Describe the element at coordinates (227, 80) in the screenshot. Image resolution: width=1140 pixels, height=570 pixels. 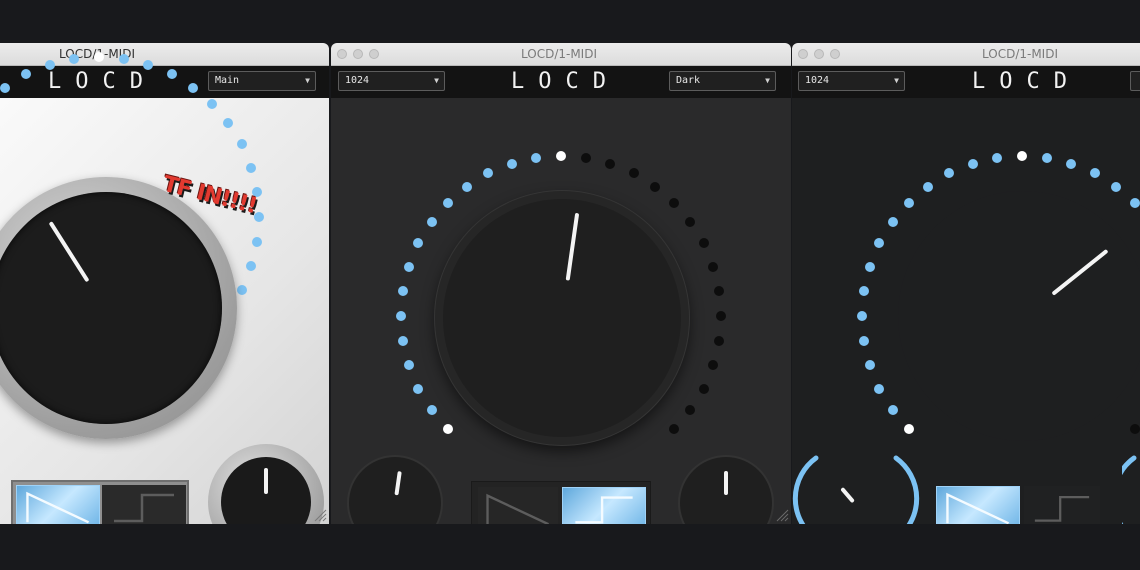
I see `theme-dropdown-value: Main` at that location.